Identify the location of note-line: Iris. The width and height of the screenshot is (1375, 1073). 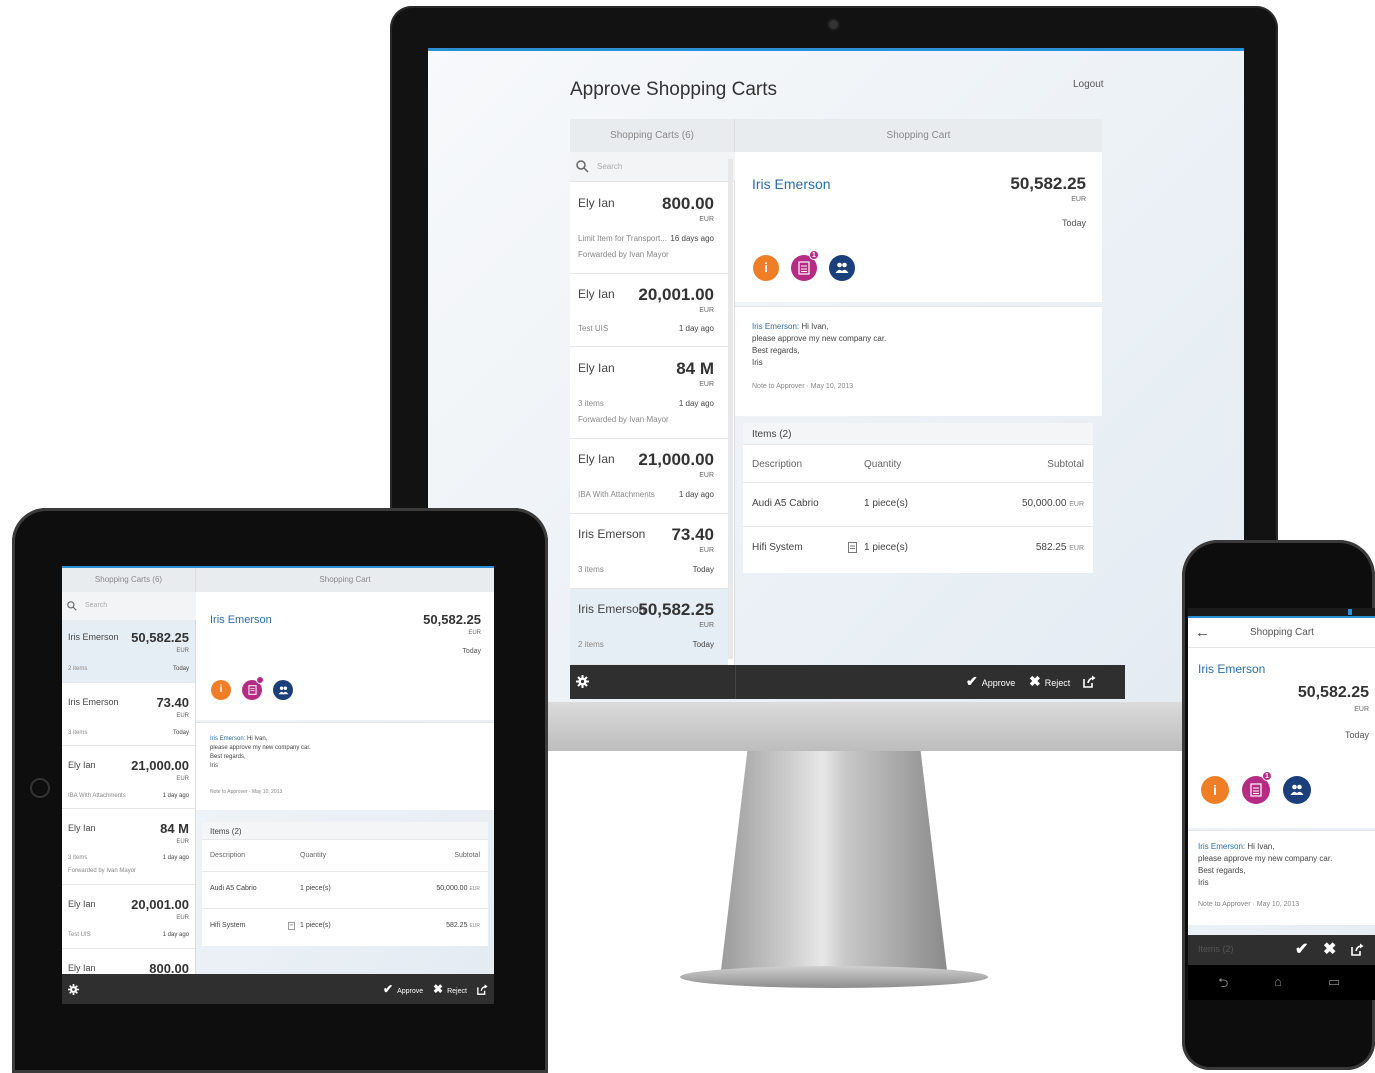
(757, 362).